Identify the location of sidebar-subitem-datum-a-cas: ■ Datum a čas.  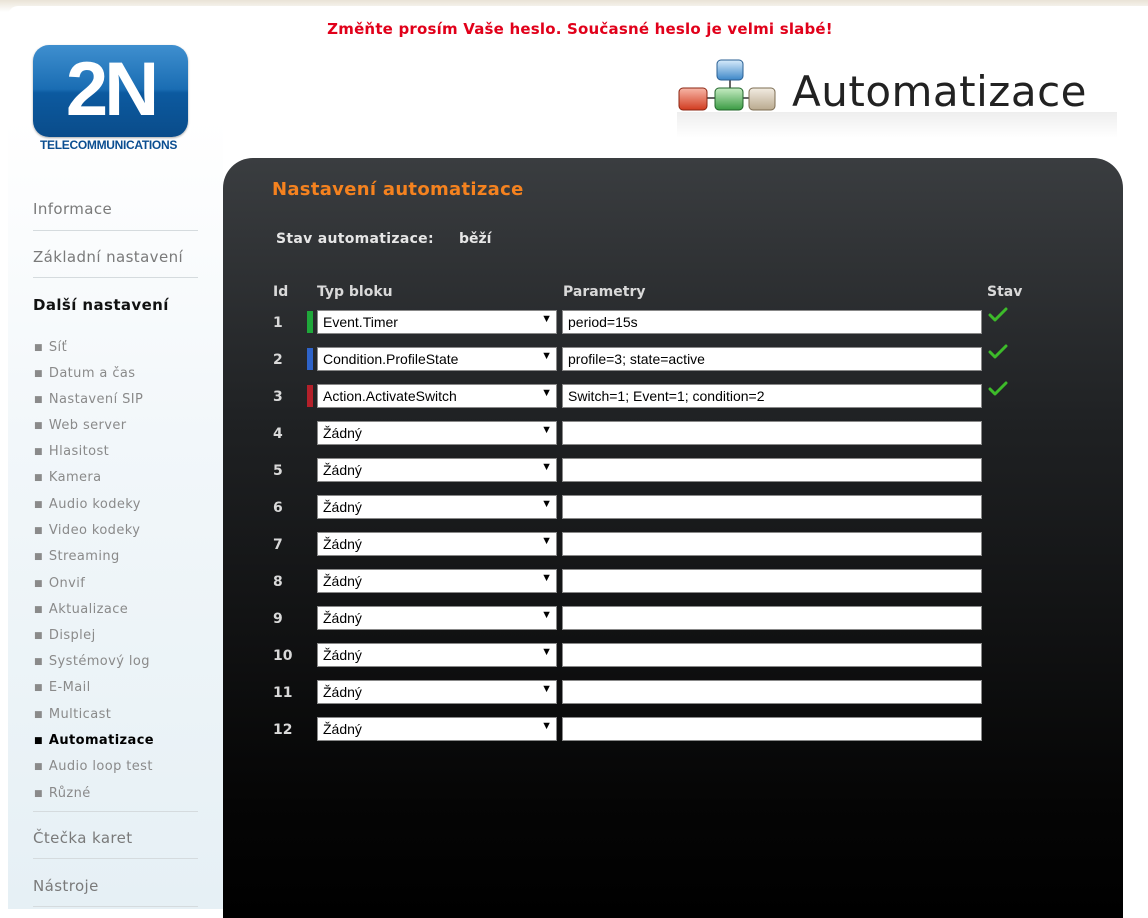
(84, 373).